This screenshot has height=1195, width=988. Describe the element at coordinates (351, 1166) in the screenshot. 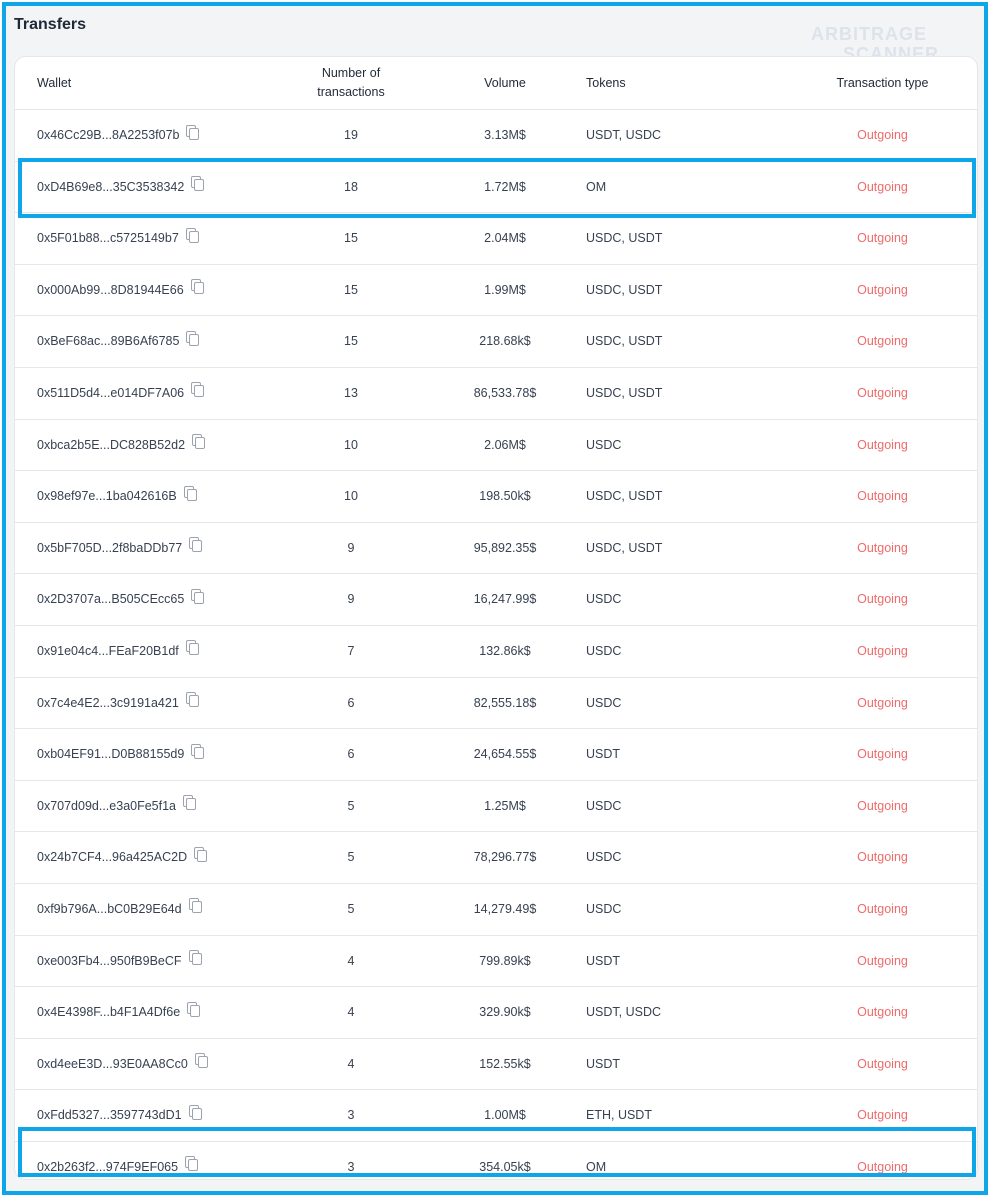

I see `transaction-count: 3` at that location.